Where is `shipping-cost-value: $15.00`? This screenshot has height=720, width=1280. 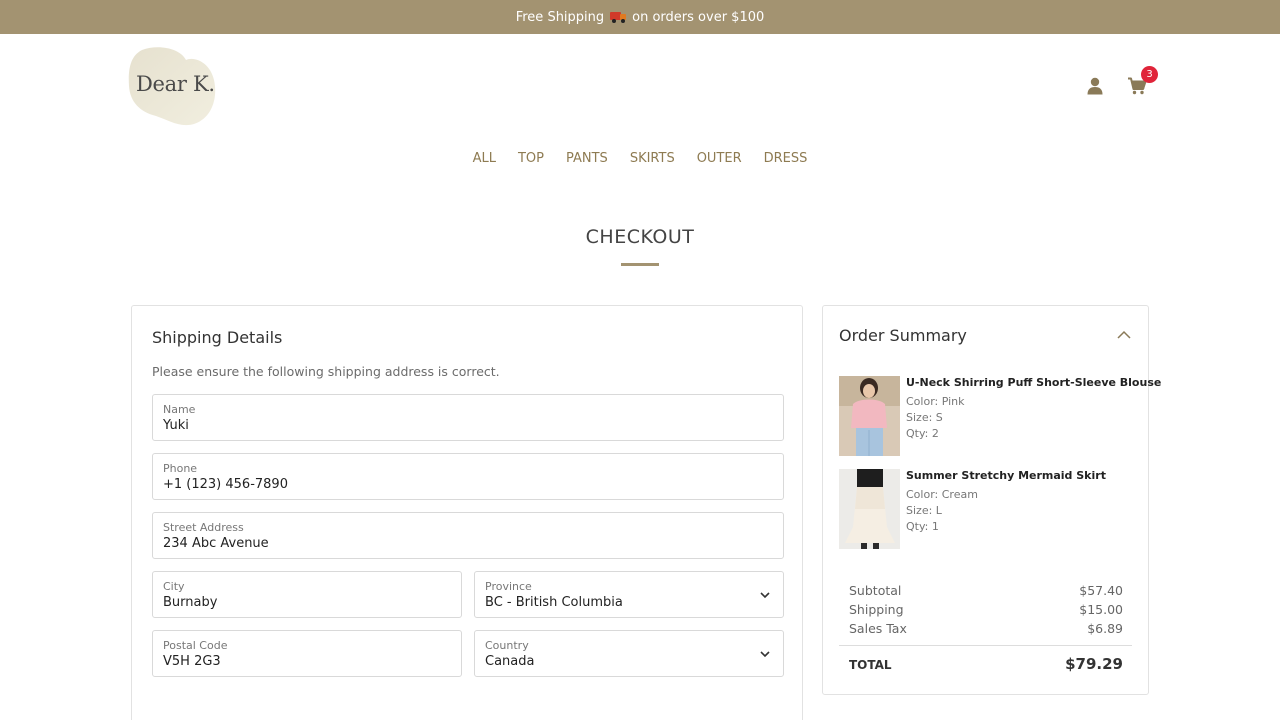 shipping-cost-value: $15.00 is located at coordinates (1101, 609).